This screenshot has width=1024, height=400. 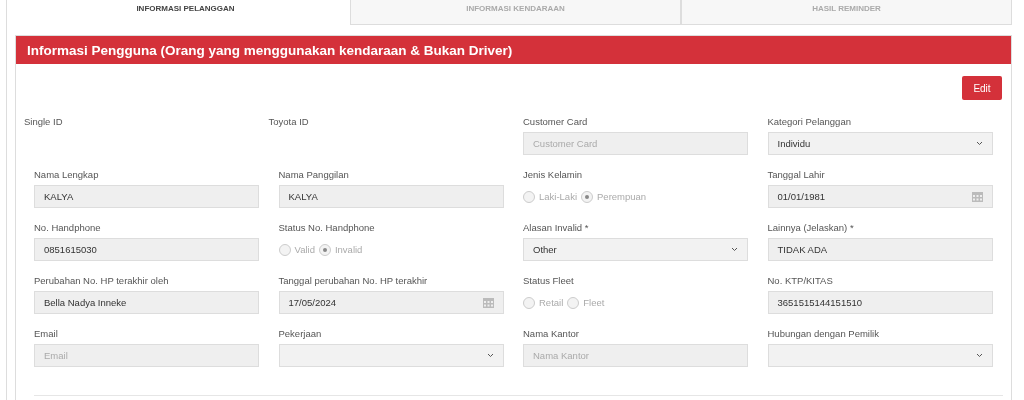 I want to click on field-label: Nama Panggilan, so click(x=314, y=174).